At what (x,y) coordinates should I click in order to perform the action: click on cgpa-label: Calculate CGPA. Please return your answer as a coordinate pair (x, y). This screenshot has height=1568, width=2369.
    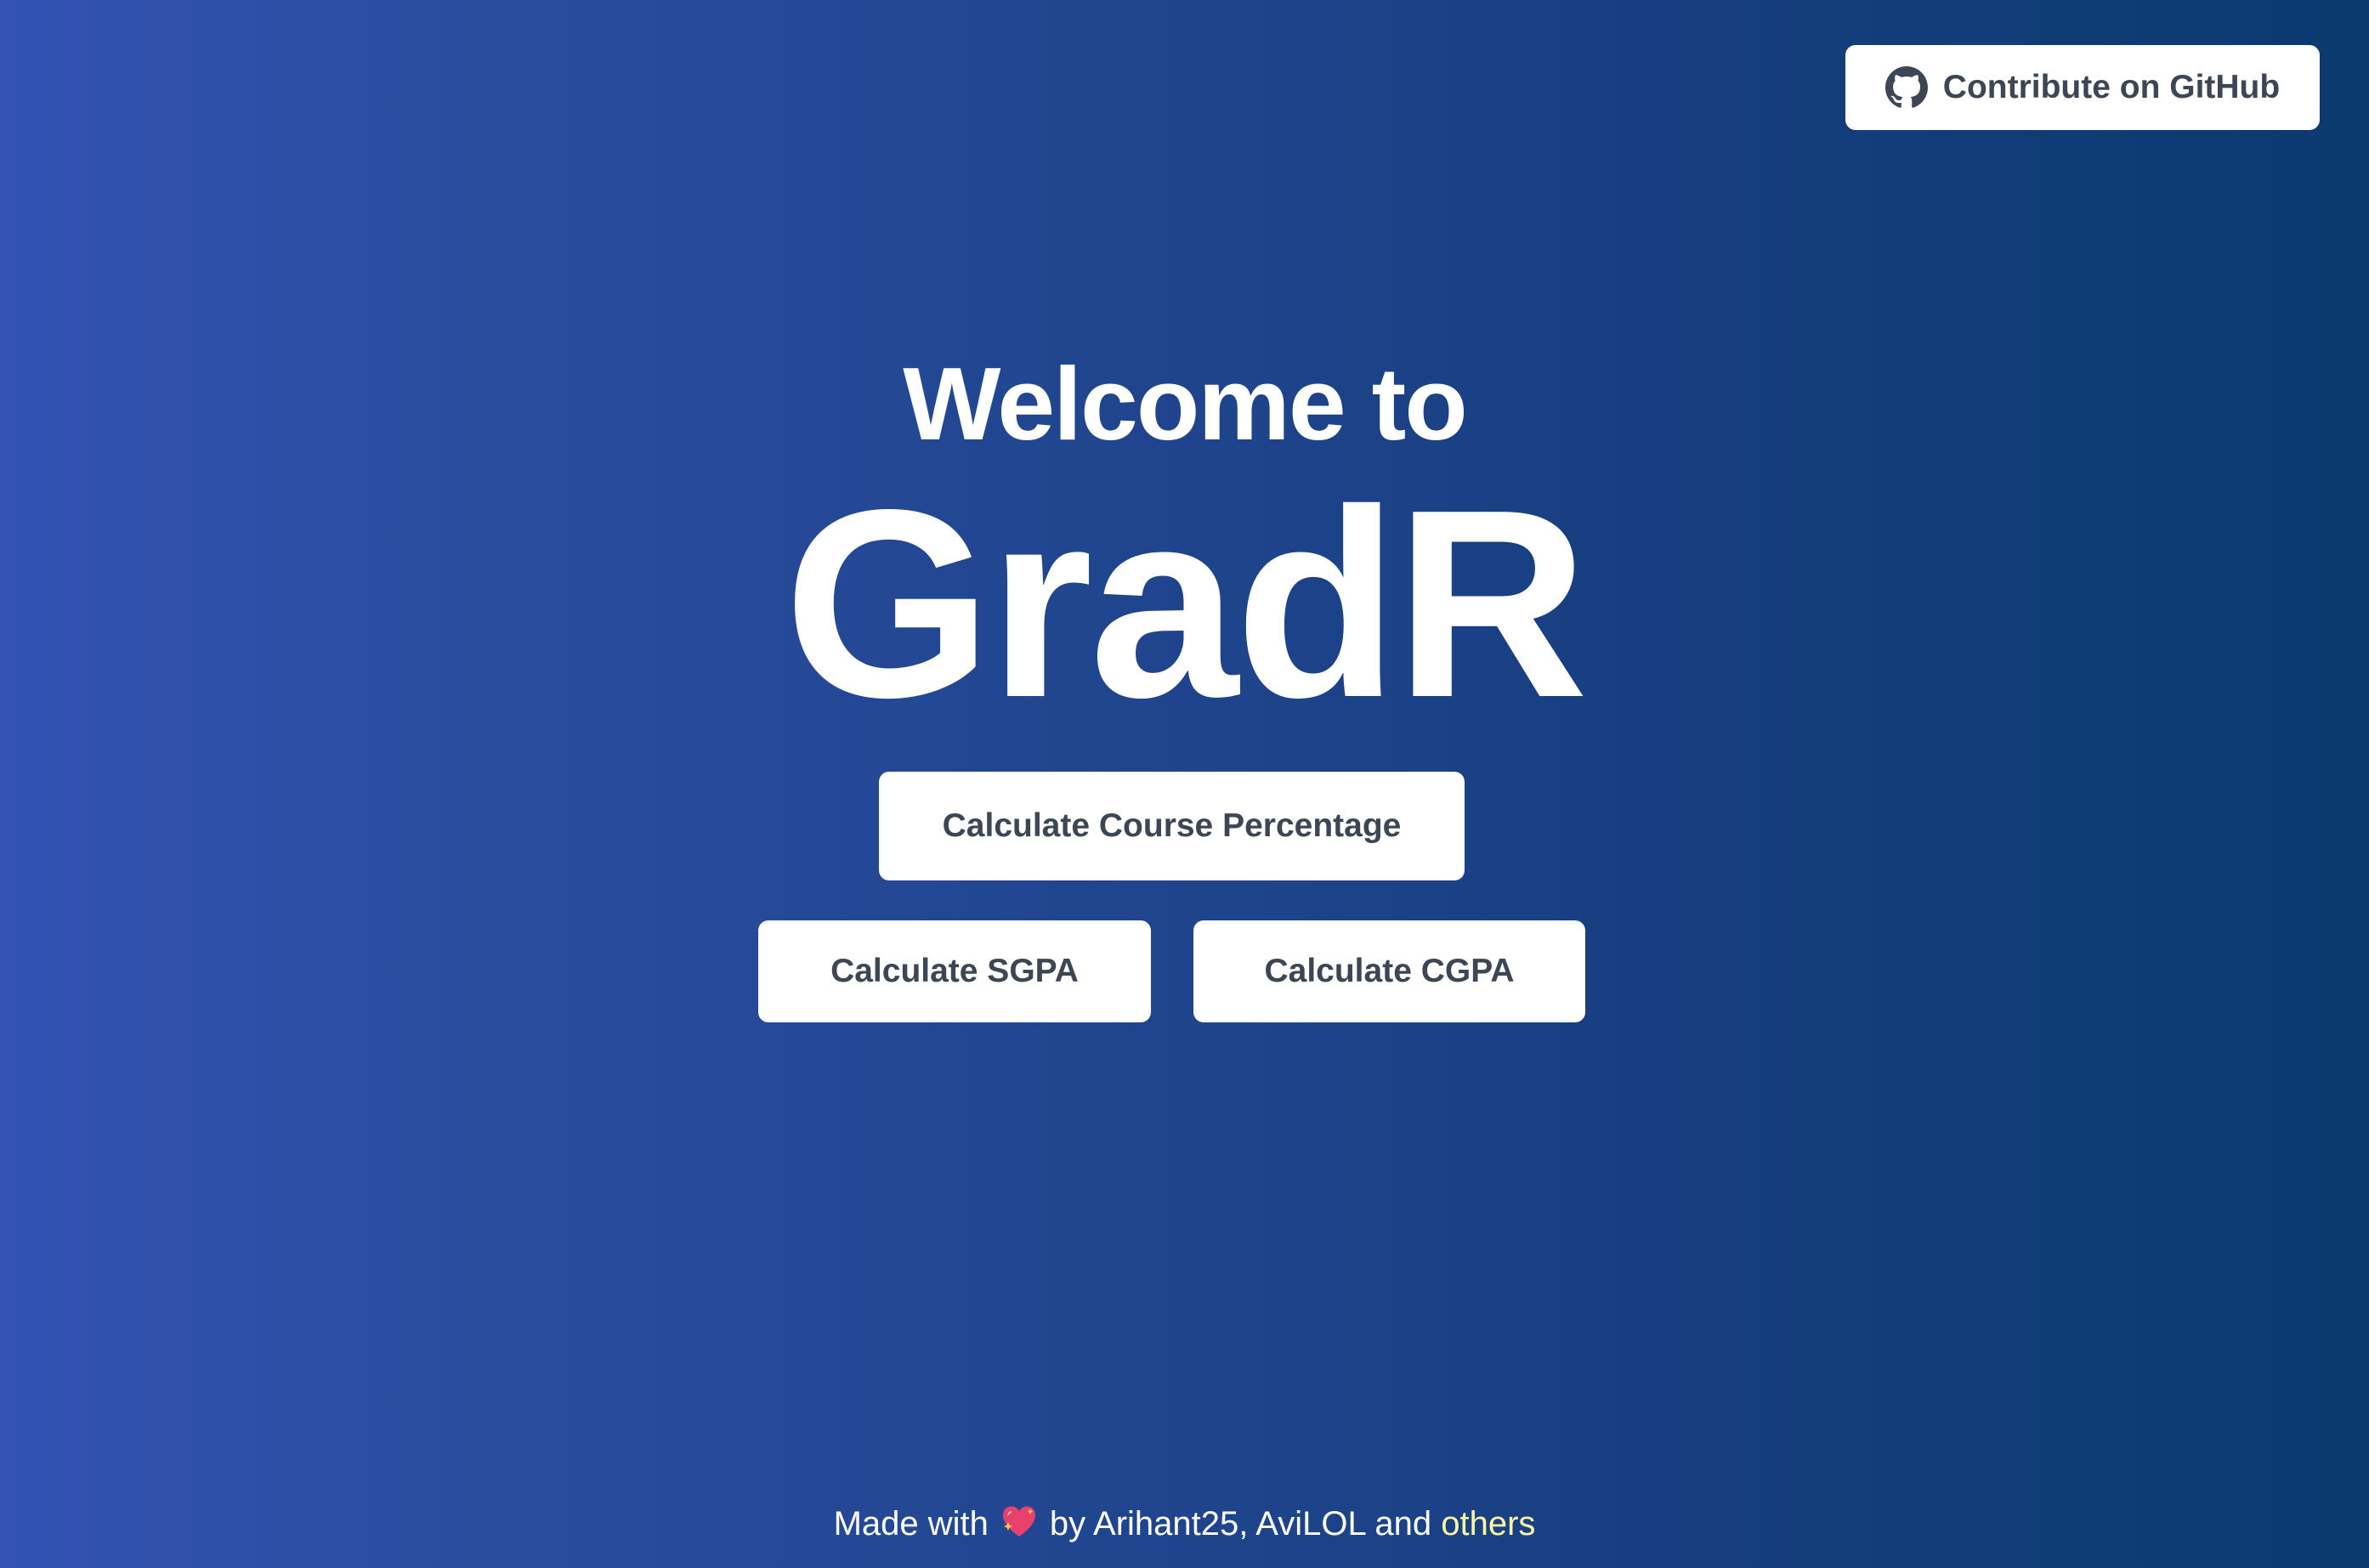
    Looking at the image, I should click on (1389, 971).